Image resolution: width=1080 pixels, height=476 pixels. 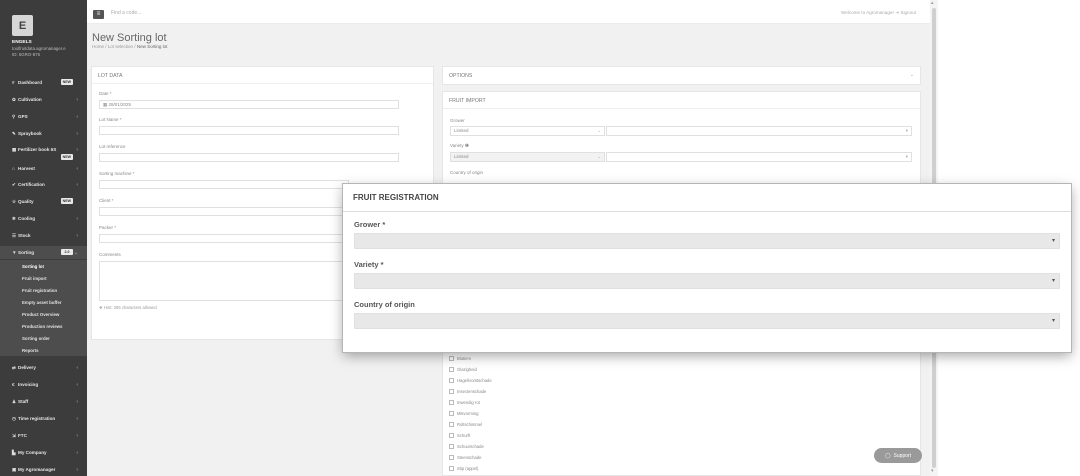 What do you see at coordinates (43, 302) in the screenshot?
I see `sidebar-subitem-empty-asset-buffer: Empty asset buffer` at bounding box center [43, 302].